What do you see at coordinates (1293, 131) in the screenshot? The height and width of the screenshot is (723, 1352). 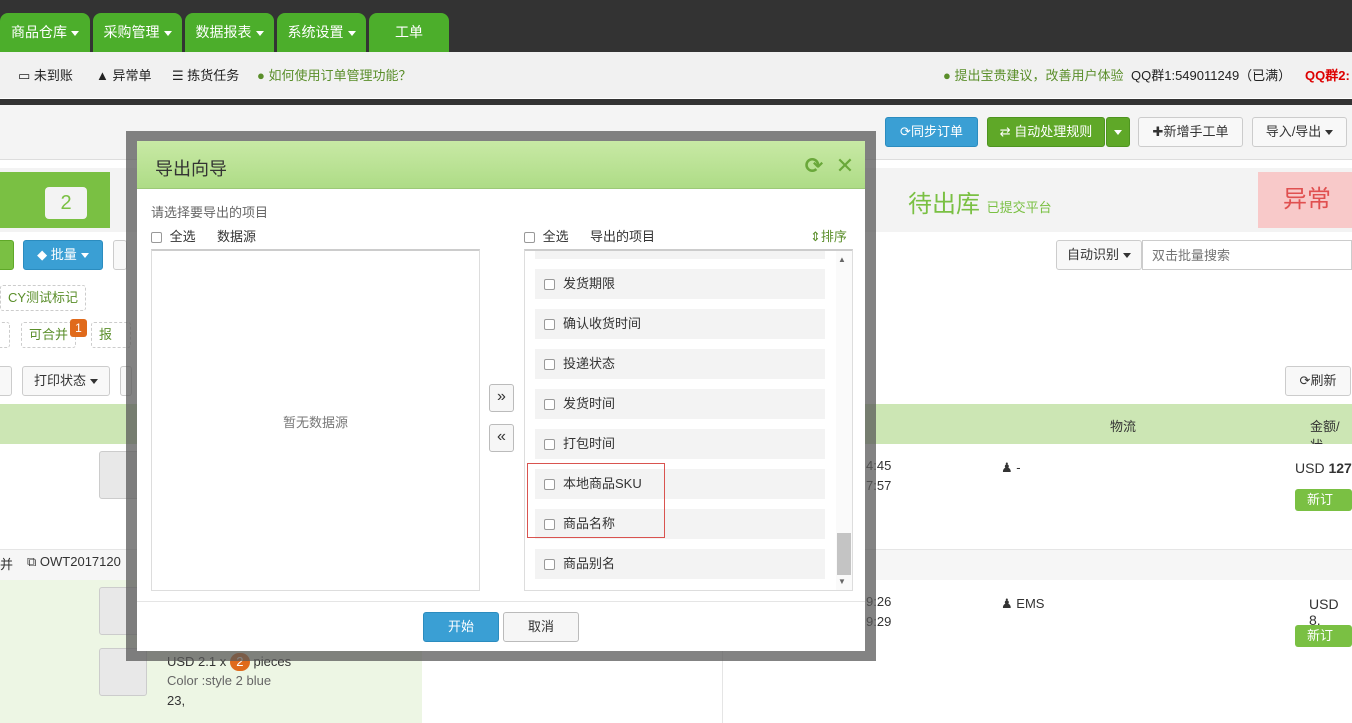 I see `import-export-label: 导入/导出` at bounding box center [1293, 131].